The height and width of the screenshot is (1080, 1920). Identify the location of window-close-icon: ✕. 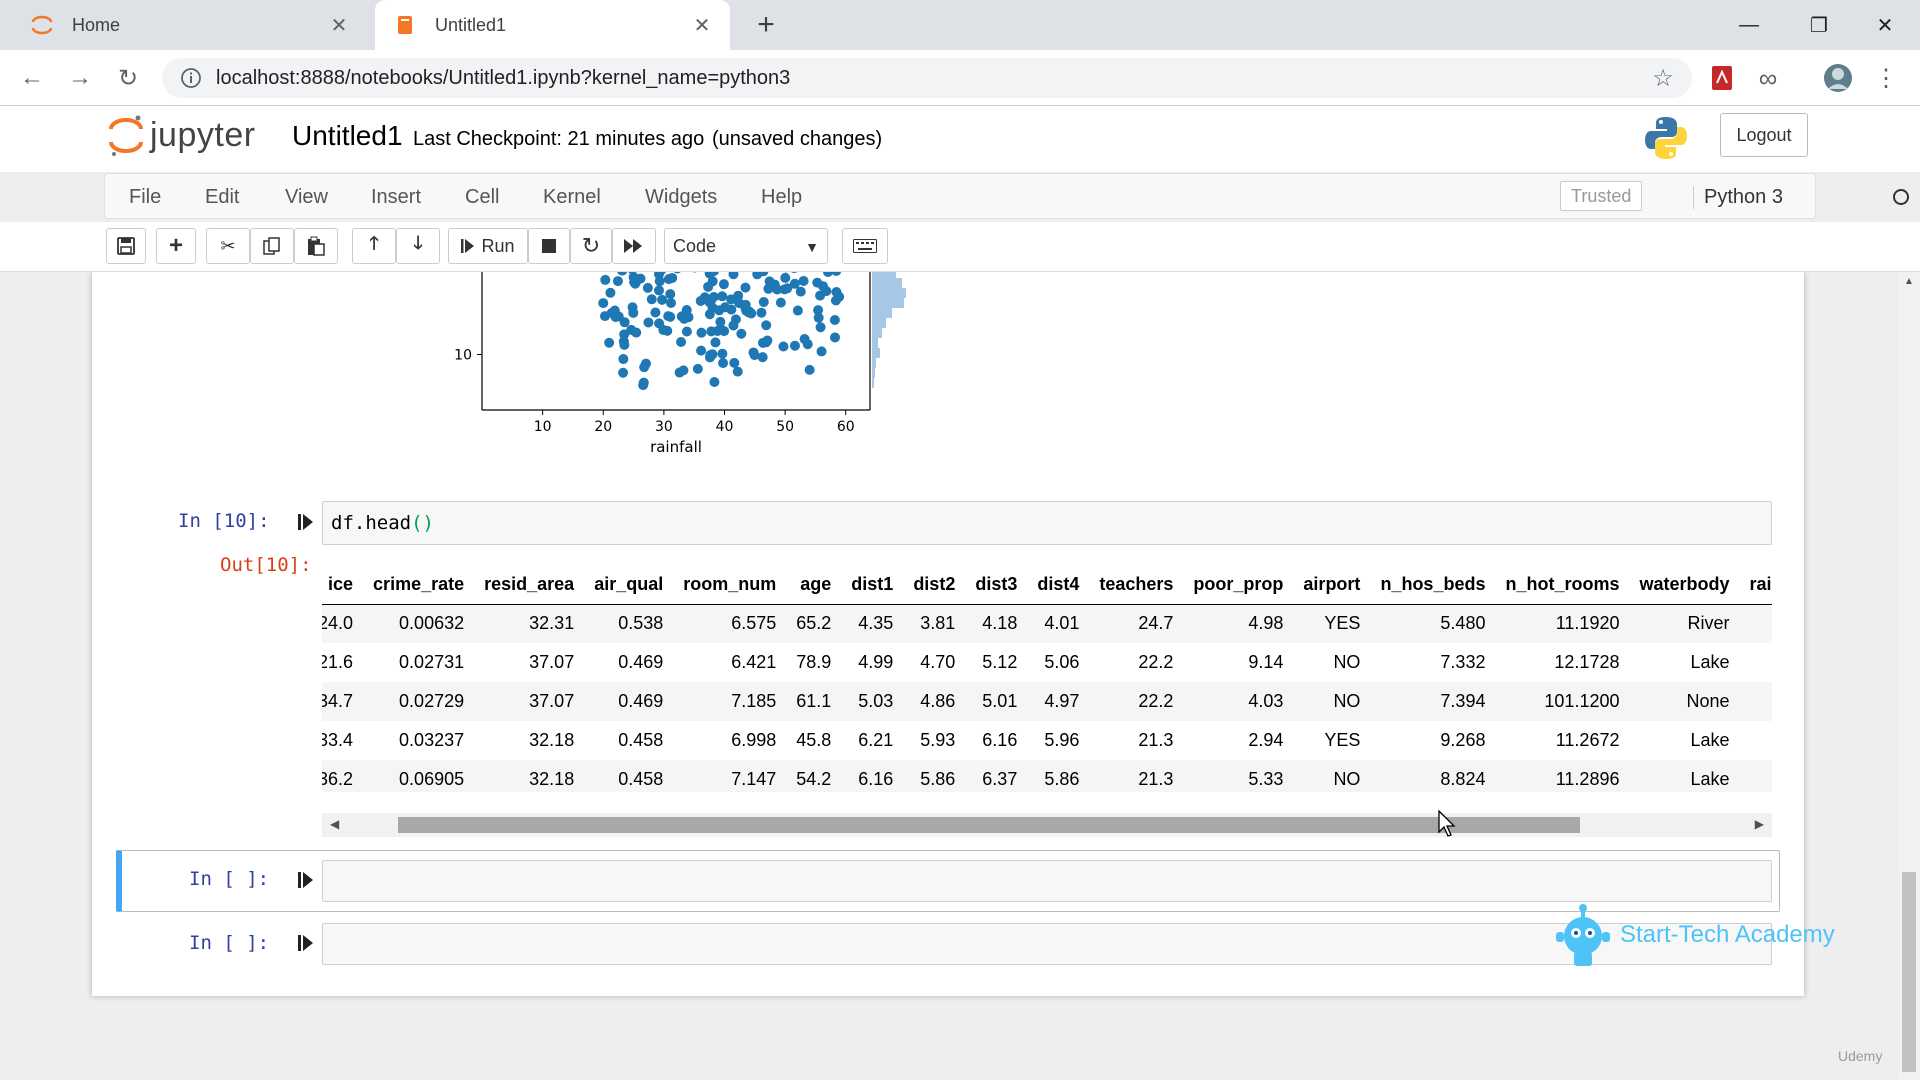
(1885, 25).